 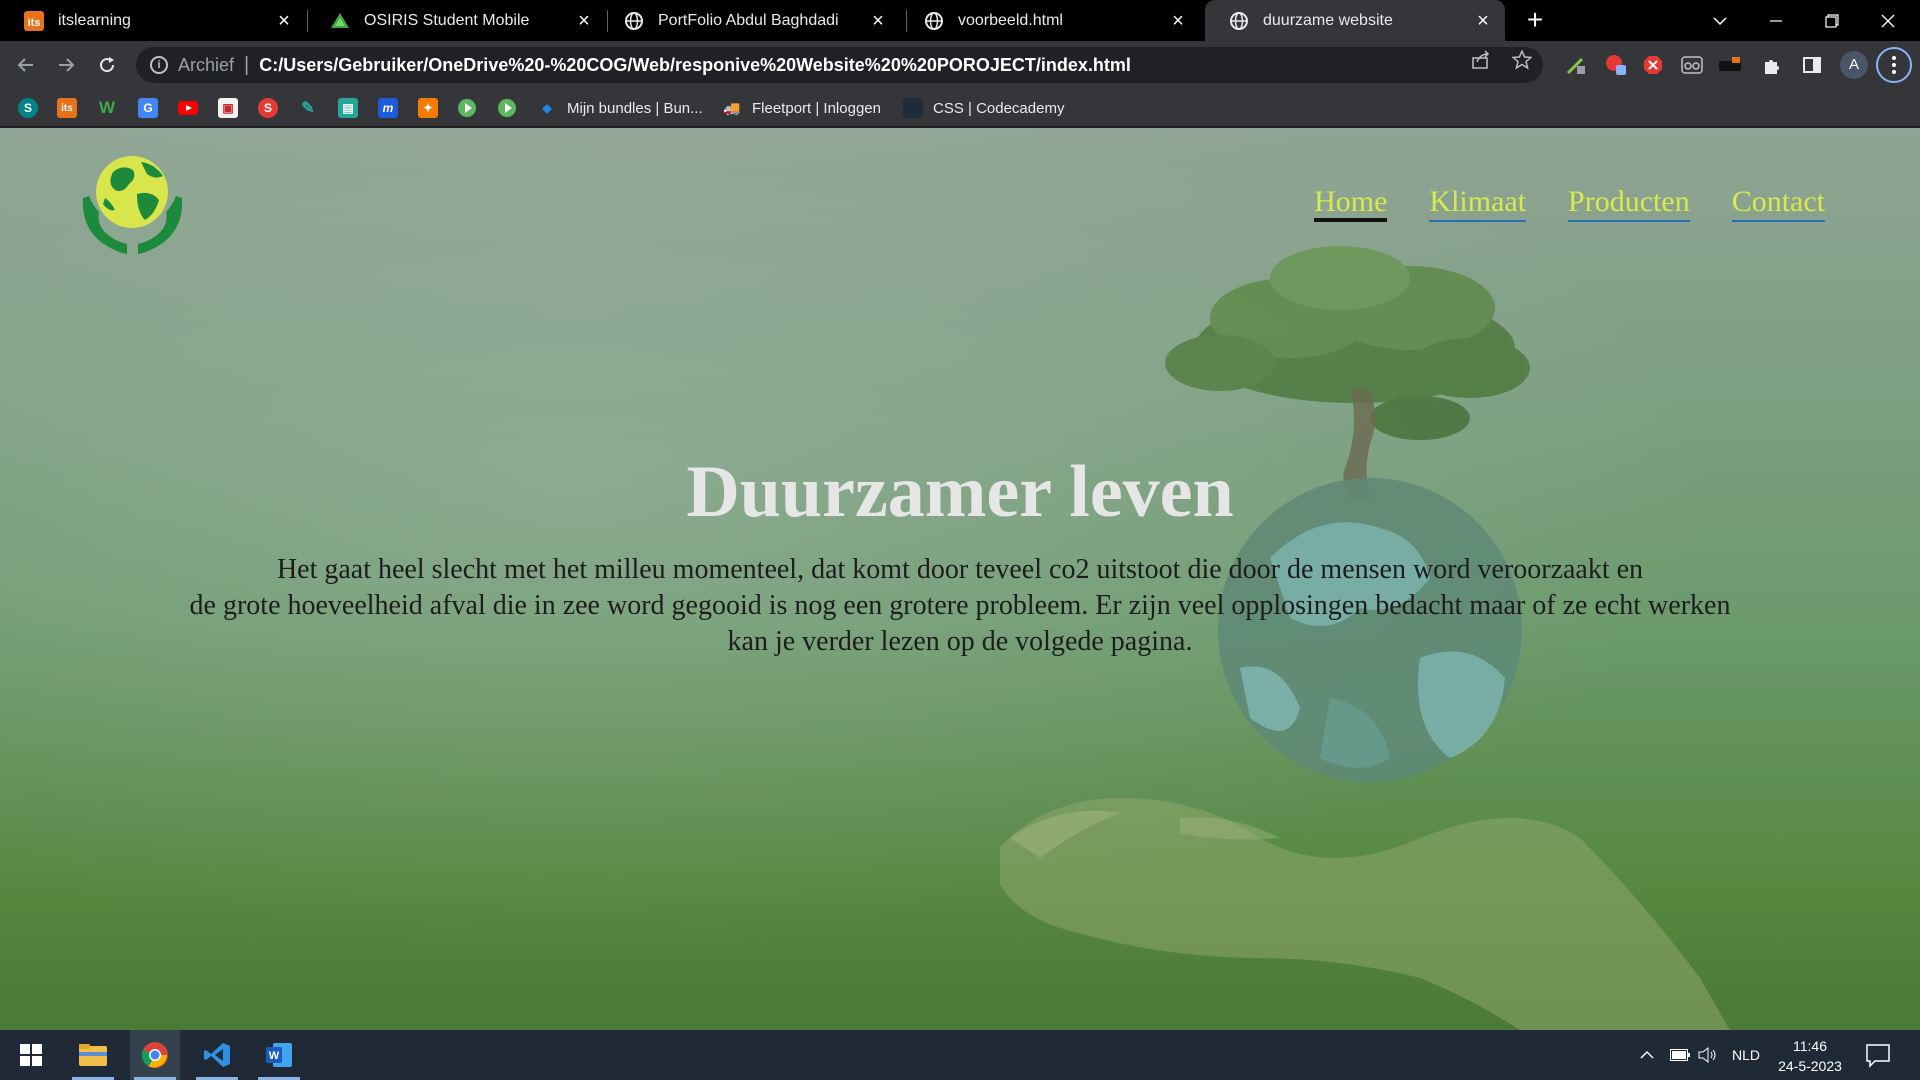 I want to click on hero-title: Duurzamer leven, so click(x=960, y=492).